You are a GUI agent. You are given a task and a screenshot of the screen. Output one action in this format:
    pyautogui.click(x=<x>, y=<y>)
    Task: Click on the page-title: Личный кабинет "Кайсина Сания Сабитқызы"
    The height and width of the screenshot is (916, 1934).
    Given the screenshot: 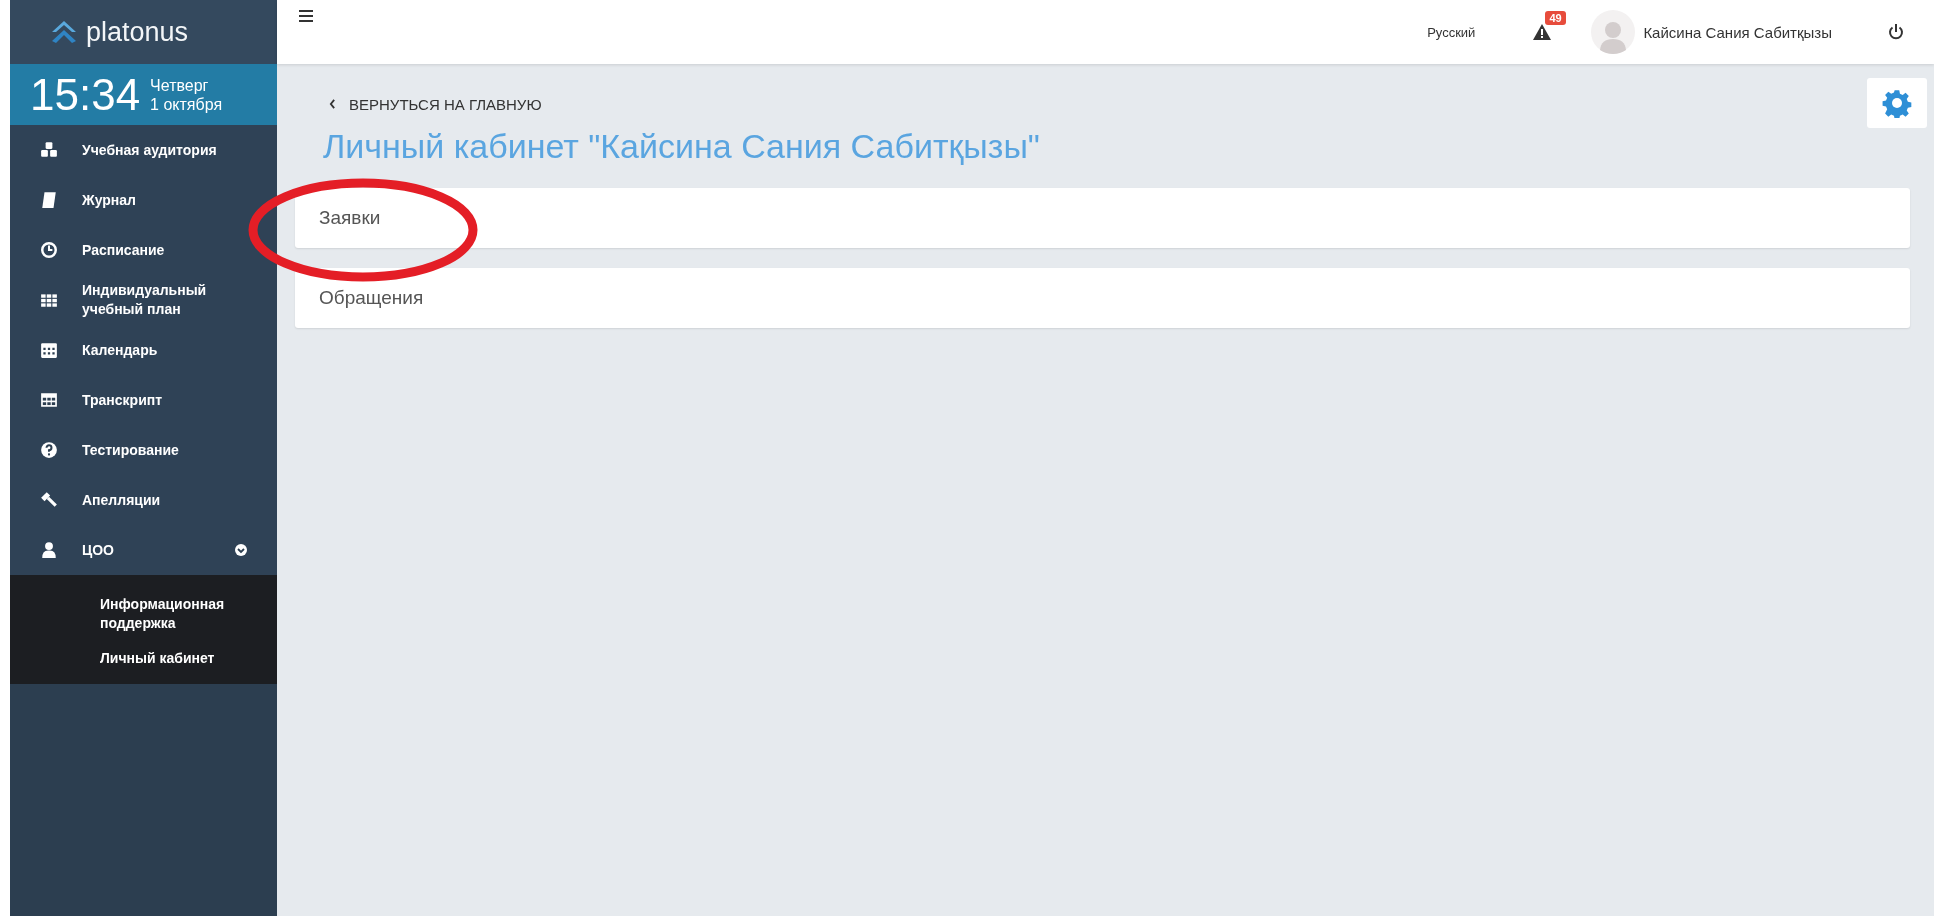 What is the action you would take?
    pyautogui.click(x=682, y=146)
    